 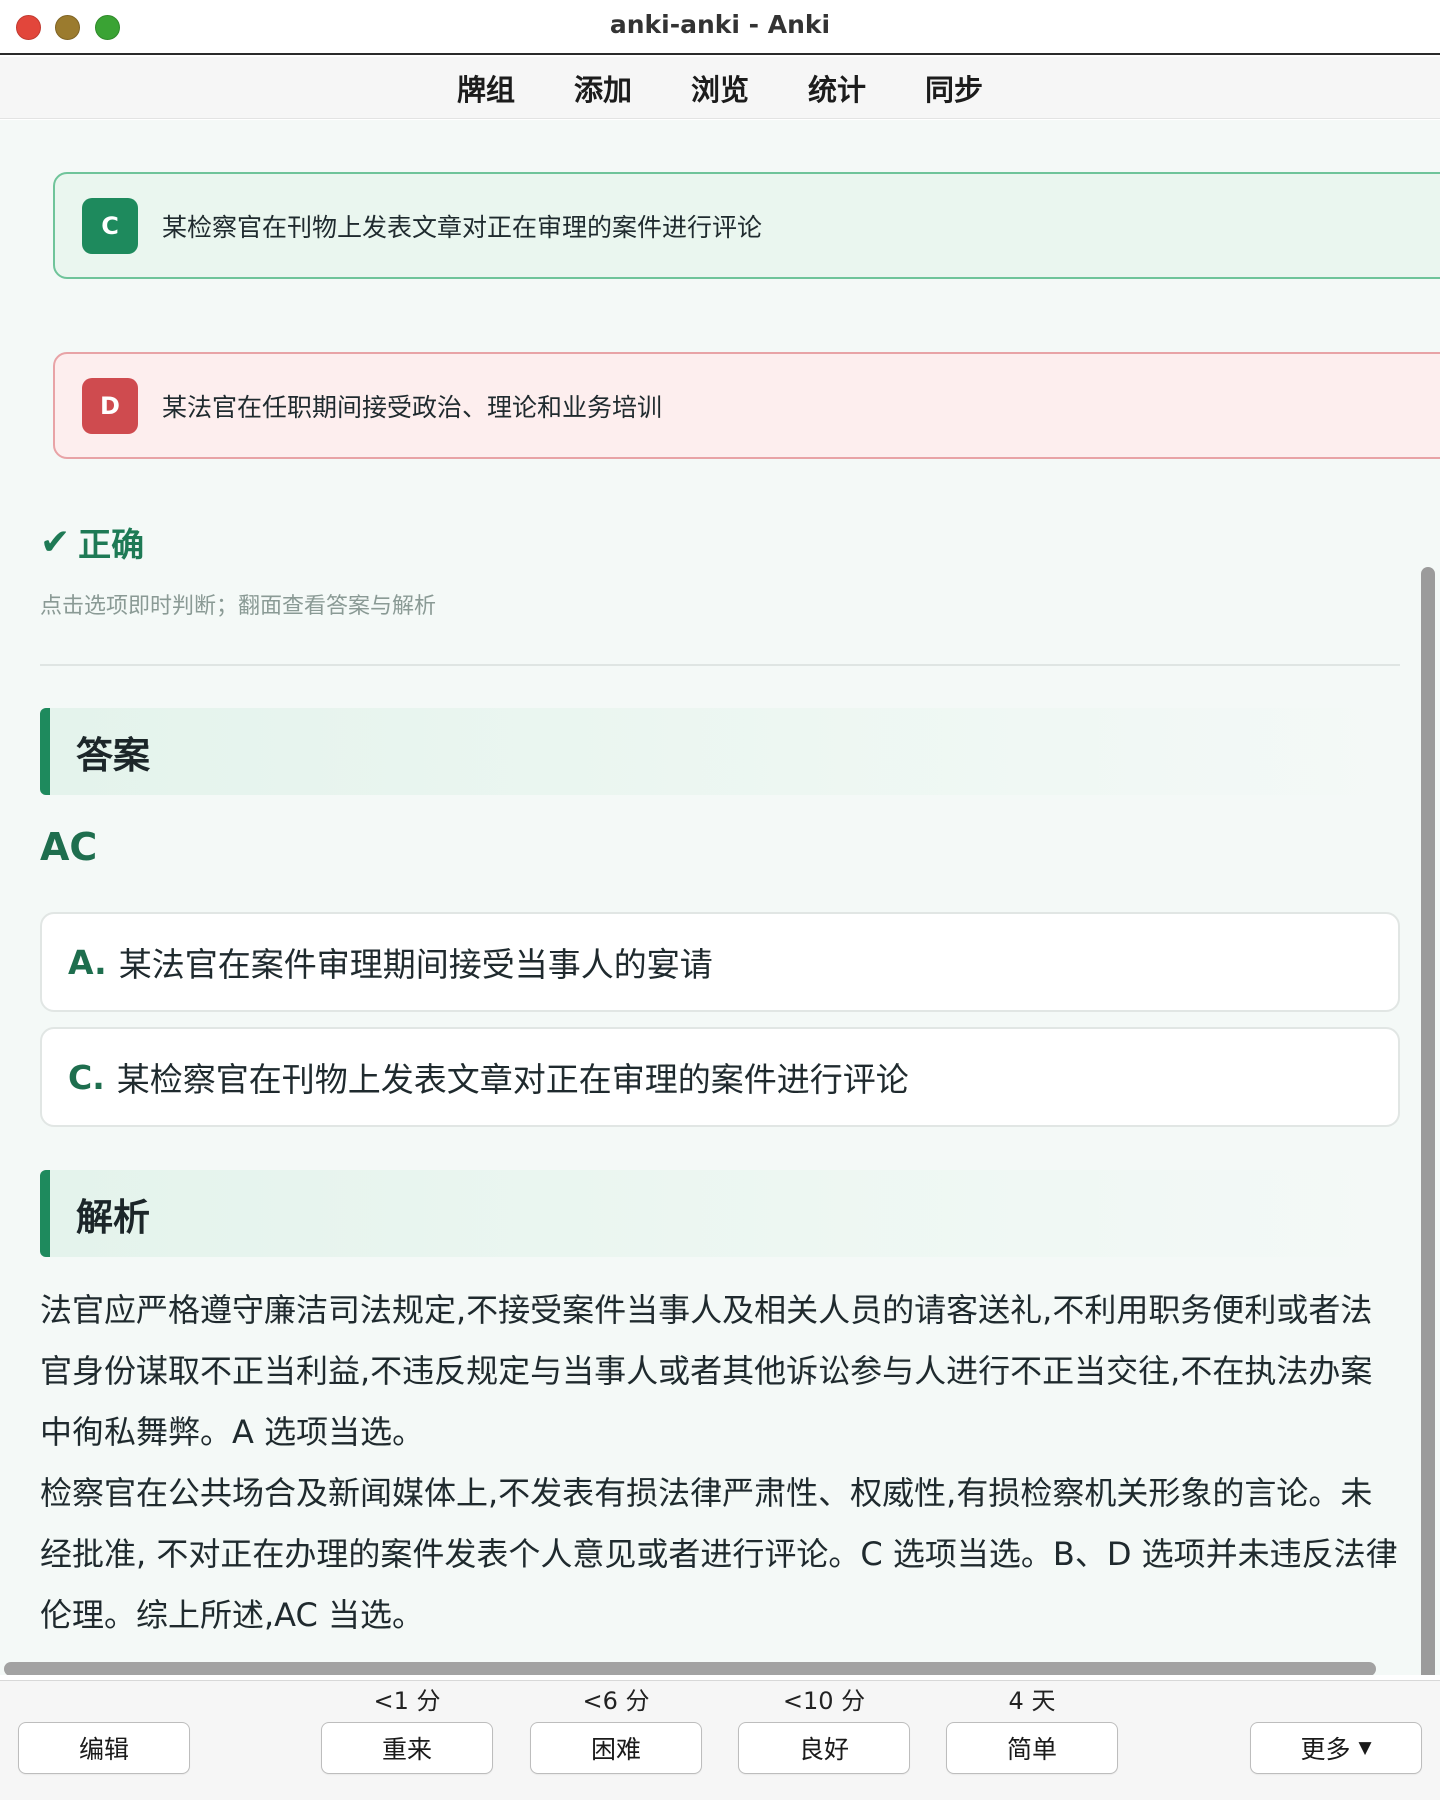 I want to click on answer-item-c: C. 某检察官在刊物上发表文章对正在审理的案件进行评论, so click(x=720, y=1077).